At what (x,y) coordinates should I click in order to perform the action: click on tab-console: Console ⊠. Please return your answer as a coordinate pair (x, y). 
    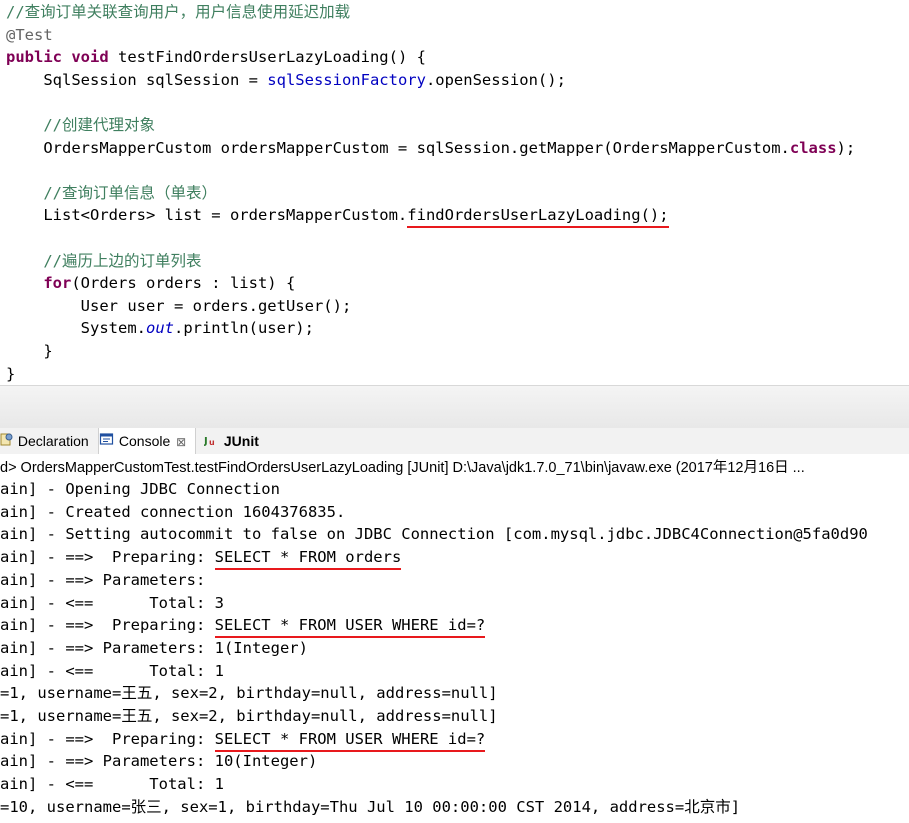
    Looking at the image, I should click on (147, 441).